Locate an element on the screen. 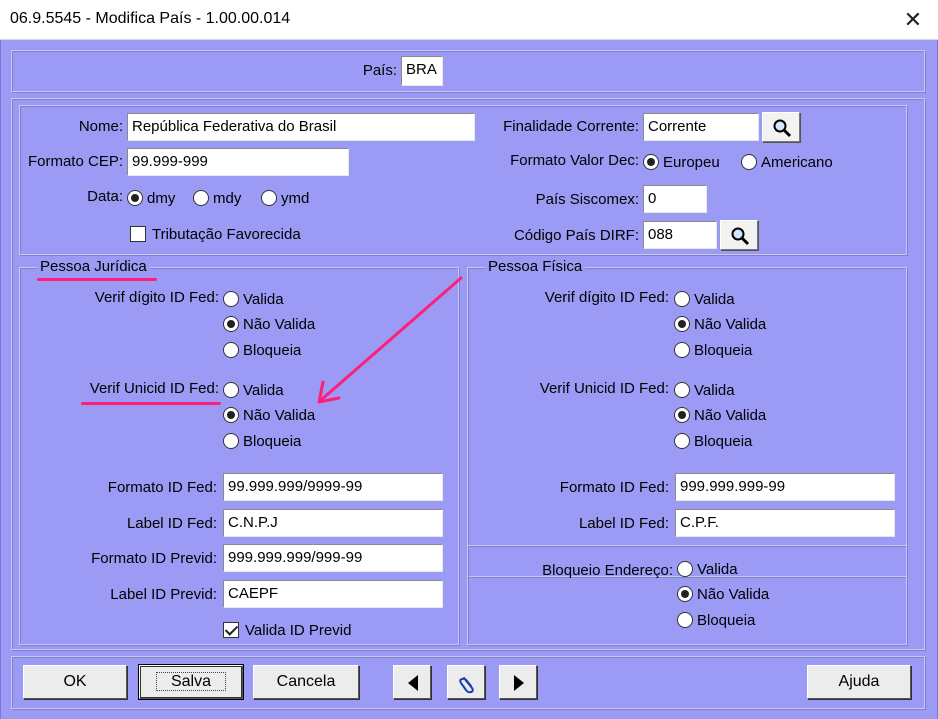 The width and height of the screenshot is (938, 719). pf-verif-digito-valida: Valida is located at coordinates (704, 299).